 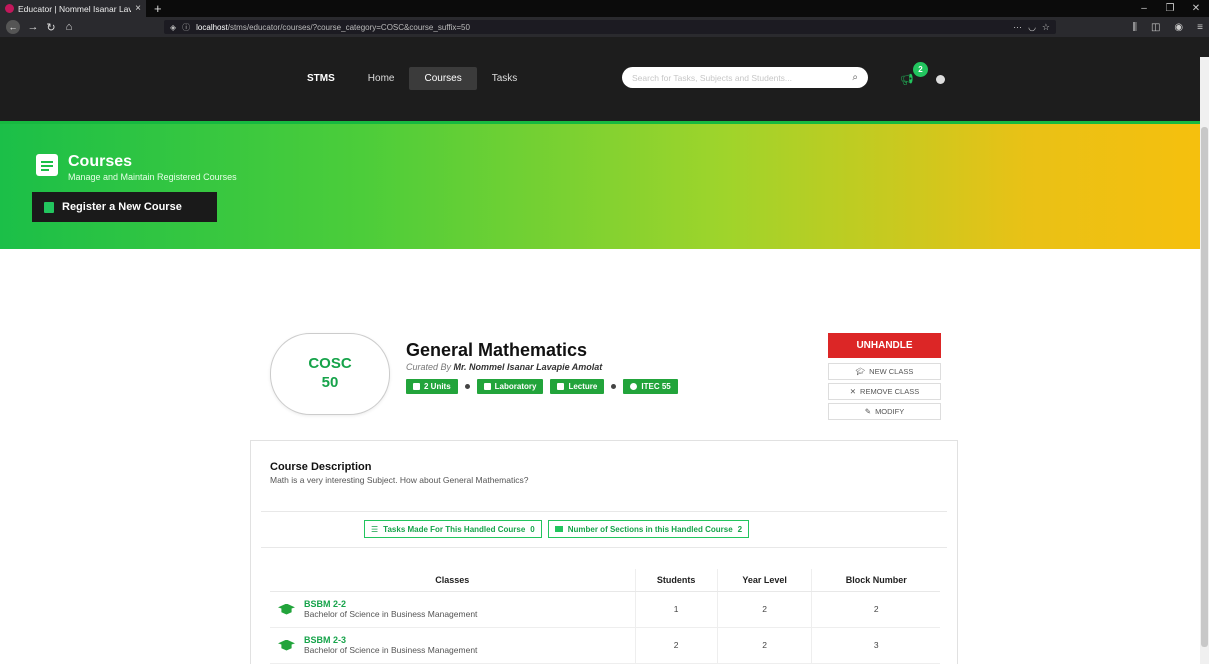 What do you see at coordinates (853, 391) in the screenshot?
I see `close-icon: ✕` at bounding box center [853, 391].